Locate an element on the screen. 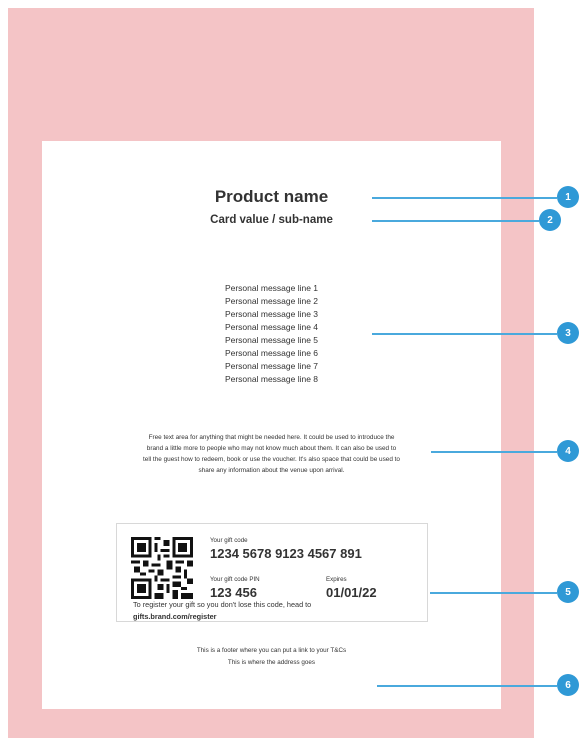 This screenshot has width=583, height=738. expires-value: 01/01/22 is located at coordinates (351, 592).